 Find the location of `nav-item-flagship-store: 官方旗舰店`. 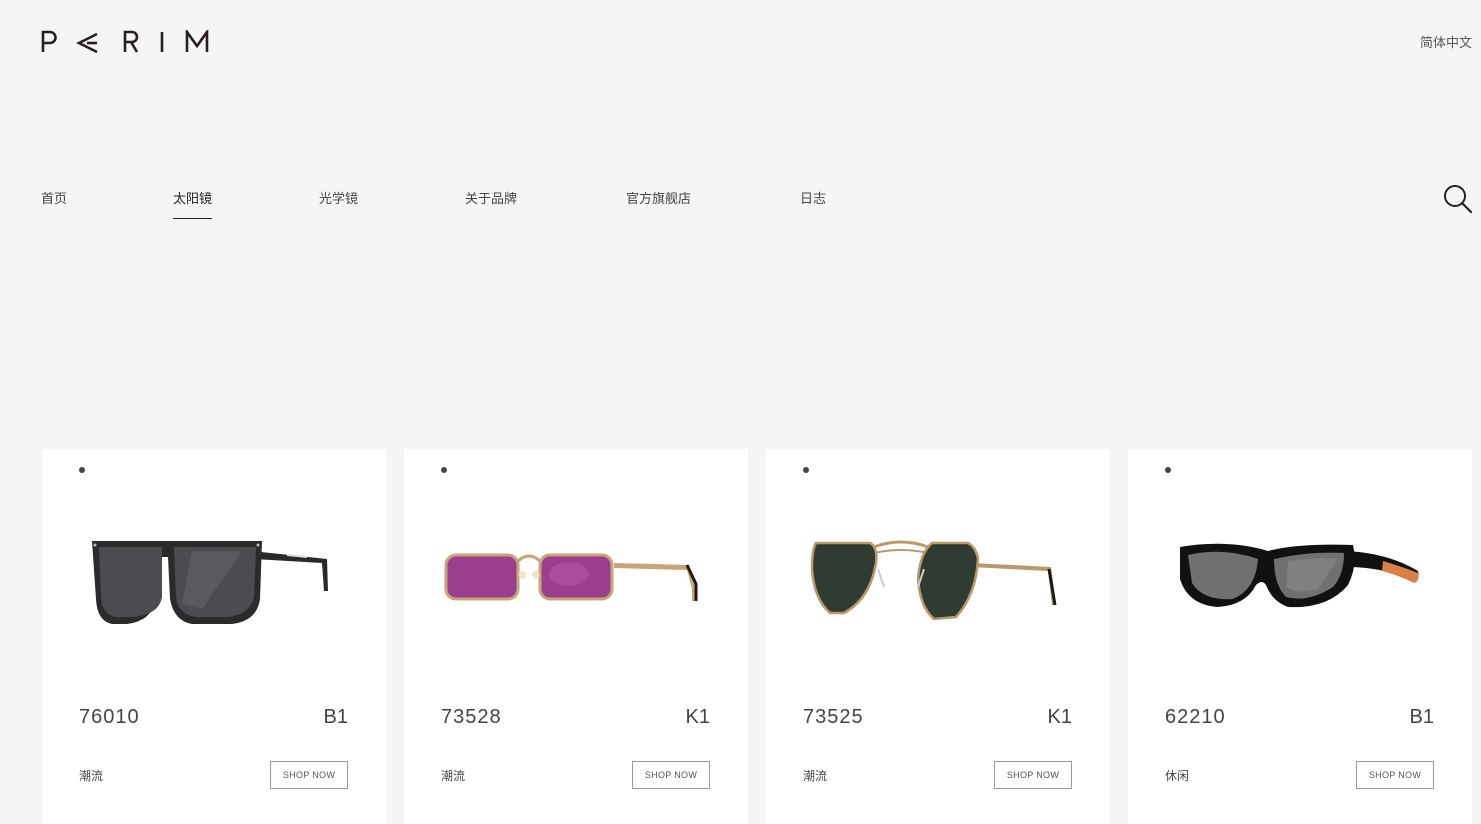

nav-item-flagship-store: 官方旗舰店 is located at coordinates (658, 203).